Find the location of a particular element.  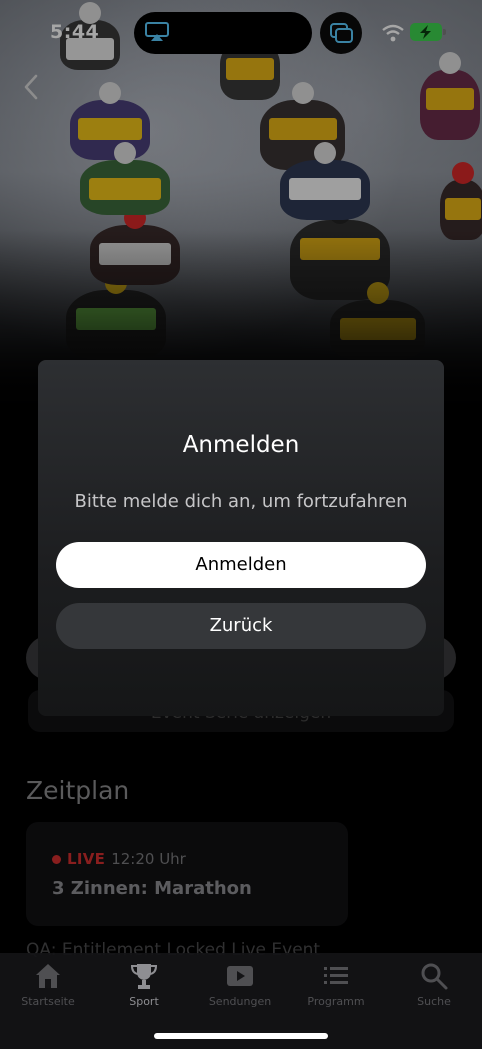

play-icon is located at coordinates (240, 976).